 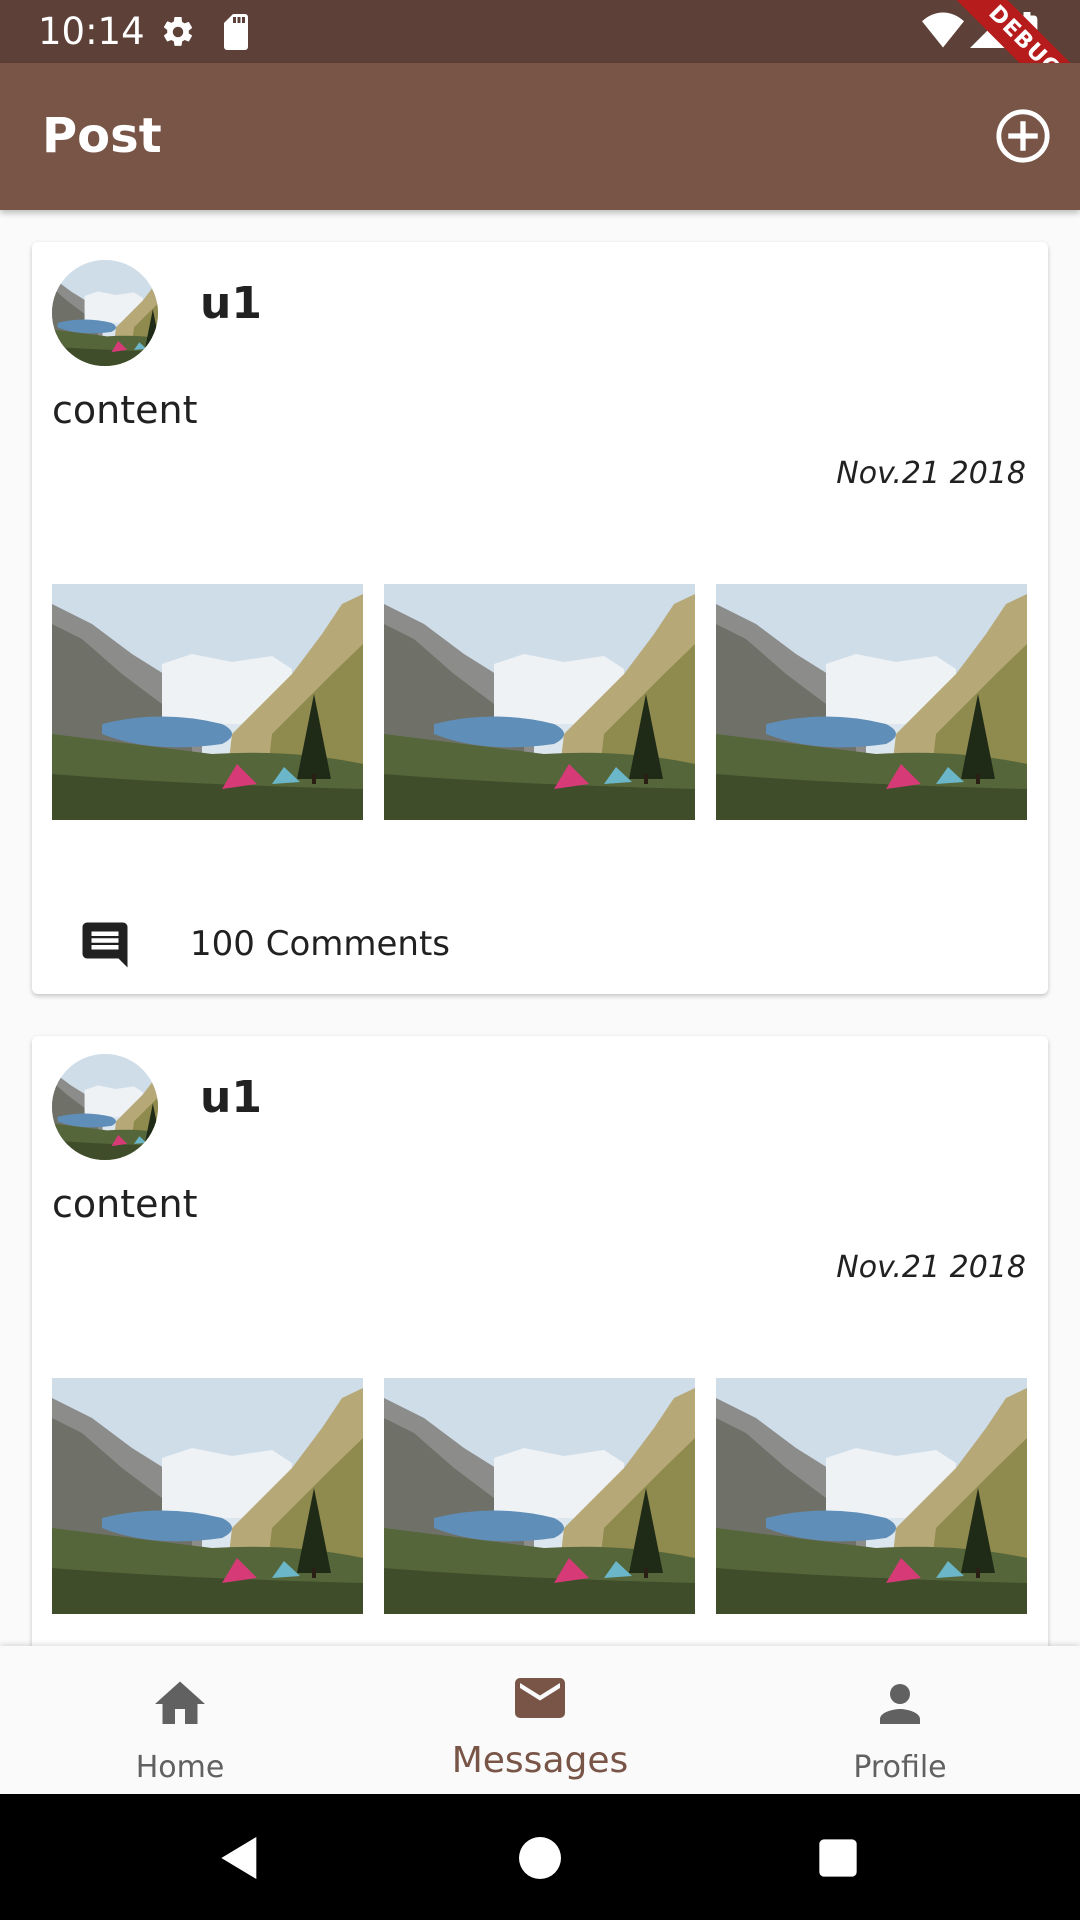 What do you see at coordinates (900, 1767) in the screenshot?
I see `nav-profile-label: Profile` at bounding box center [900, 1767].